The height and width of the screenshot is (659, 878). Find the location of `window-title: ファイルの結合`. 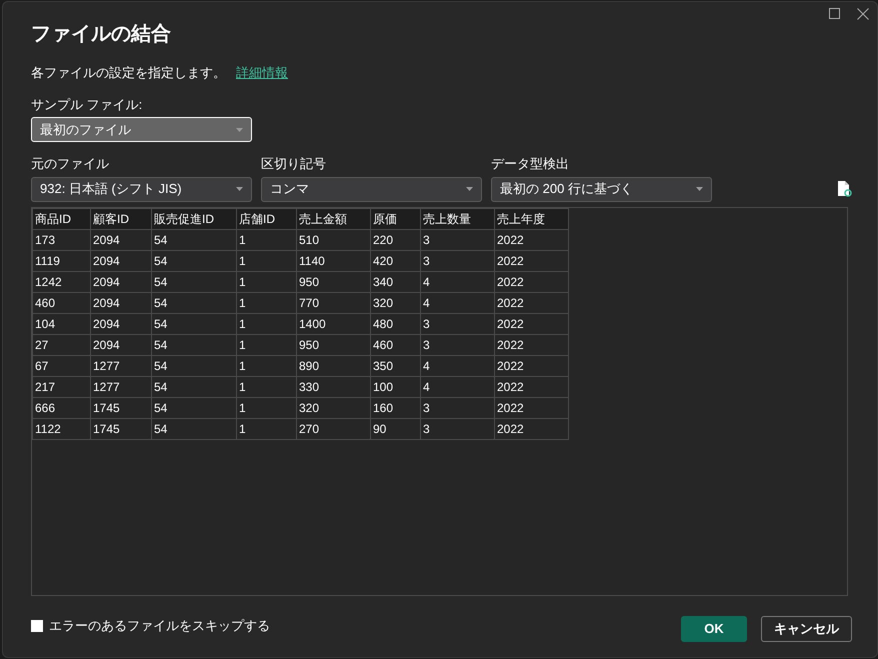

window-title: ファイルの結合 is located at coordinates (101, 34).